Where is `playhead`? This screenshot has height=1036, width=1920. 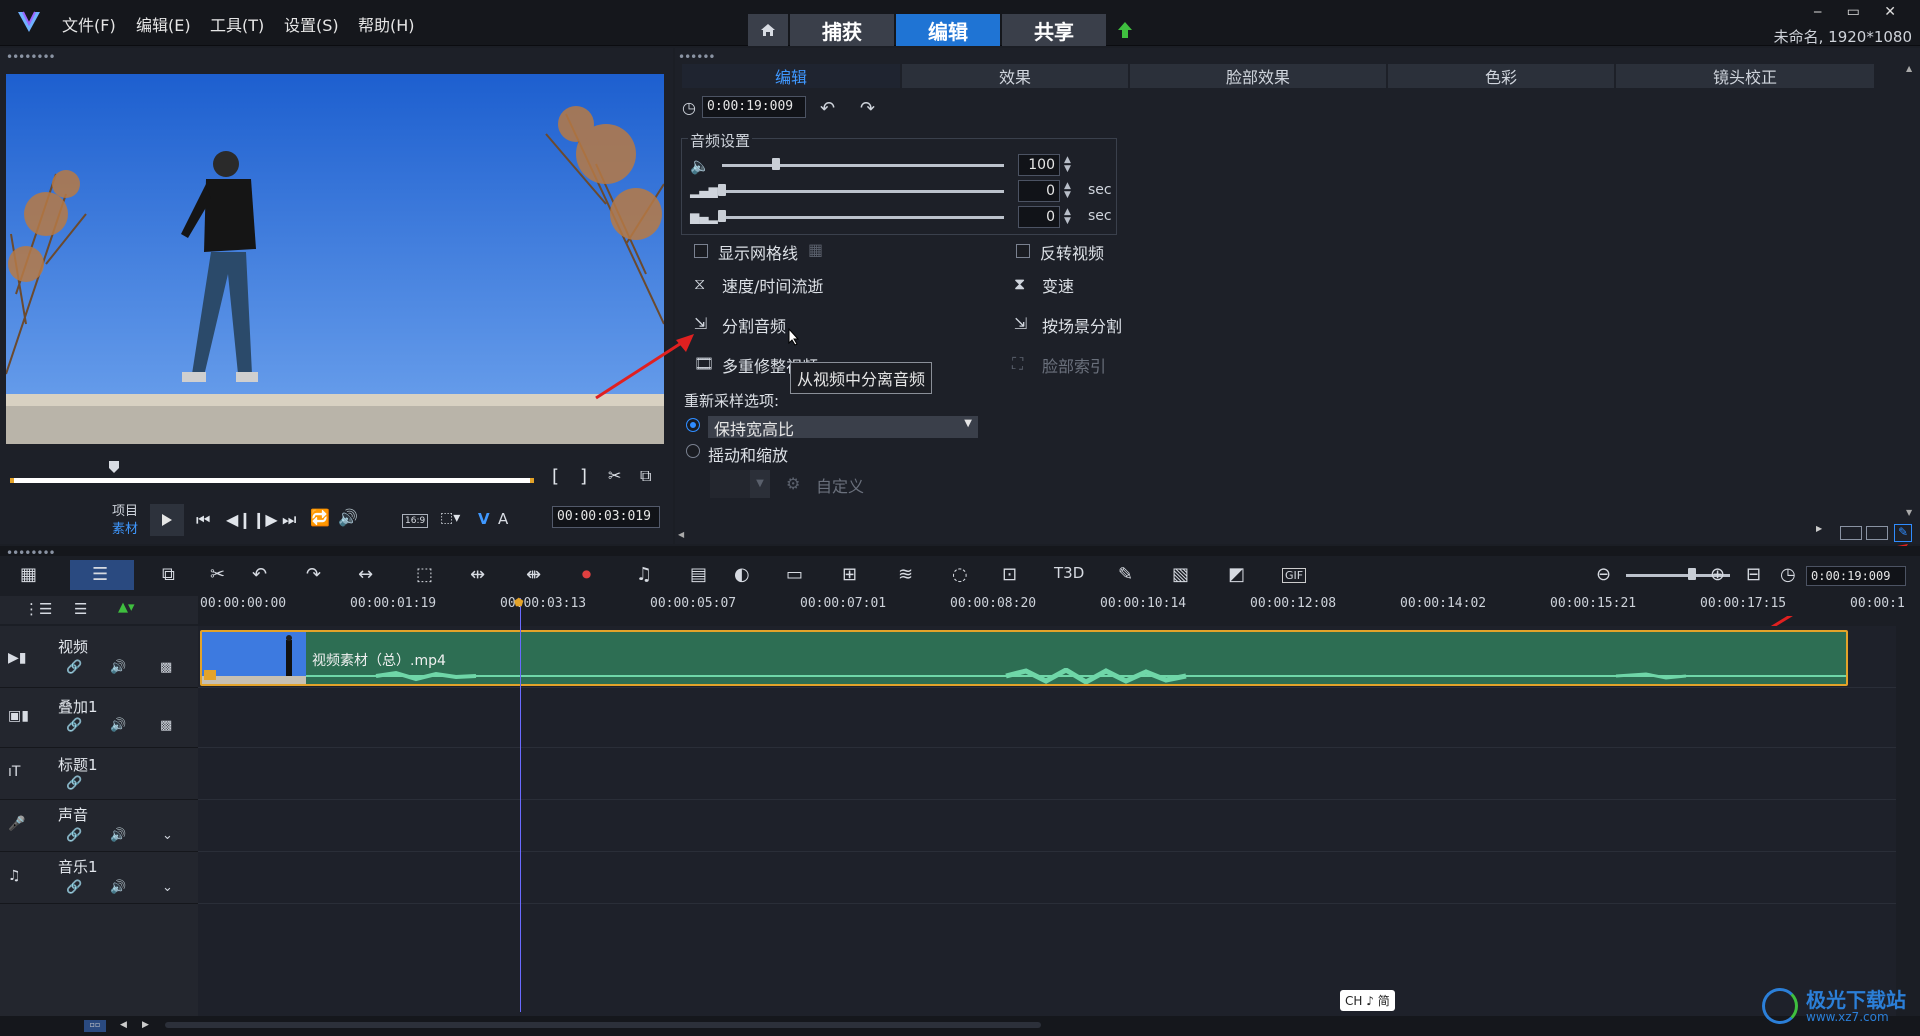 playhead is located at coordinates (520, 805).